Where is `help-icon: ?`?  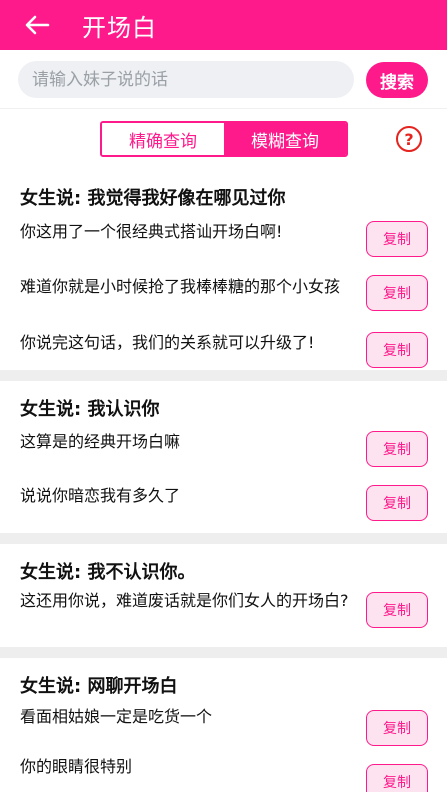
help-icon: ? is located at coordinates (409, 139).